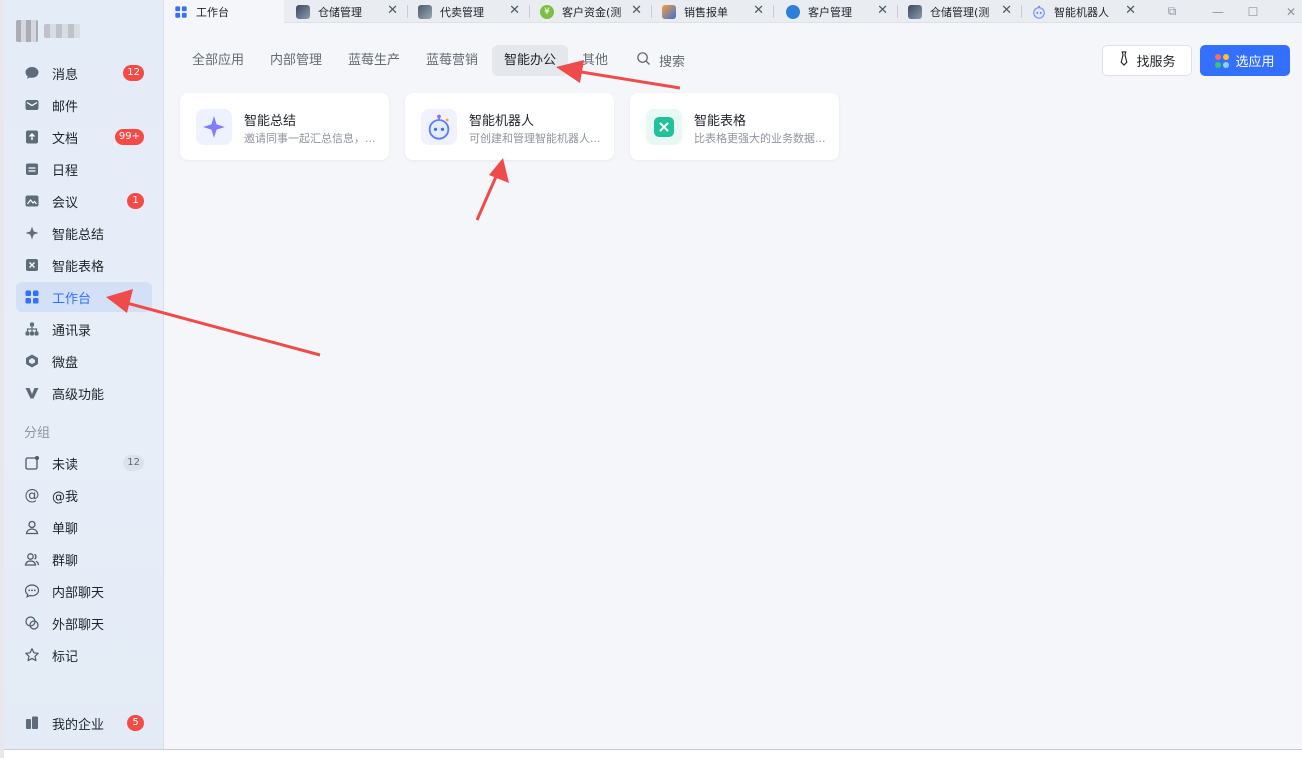 Image resolution: width=1302 pixels, height=758 pixels. I want to click on tab-internal-management: 内部管理, so click(296, 60).